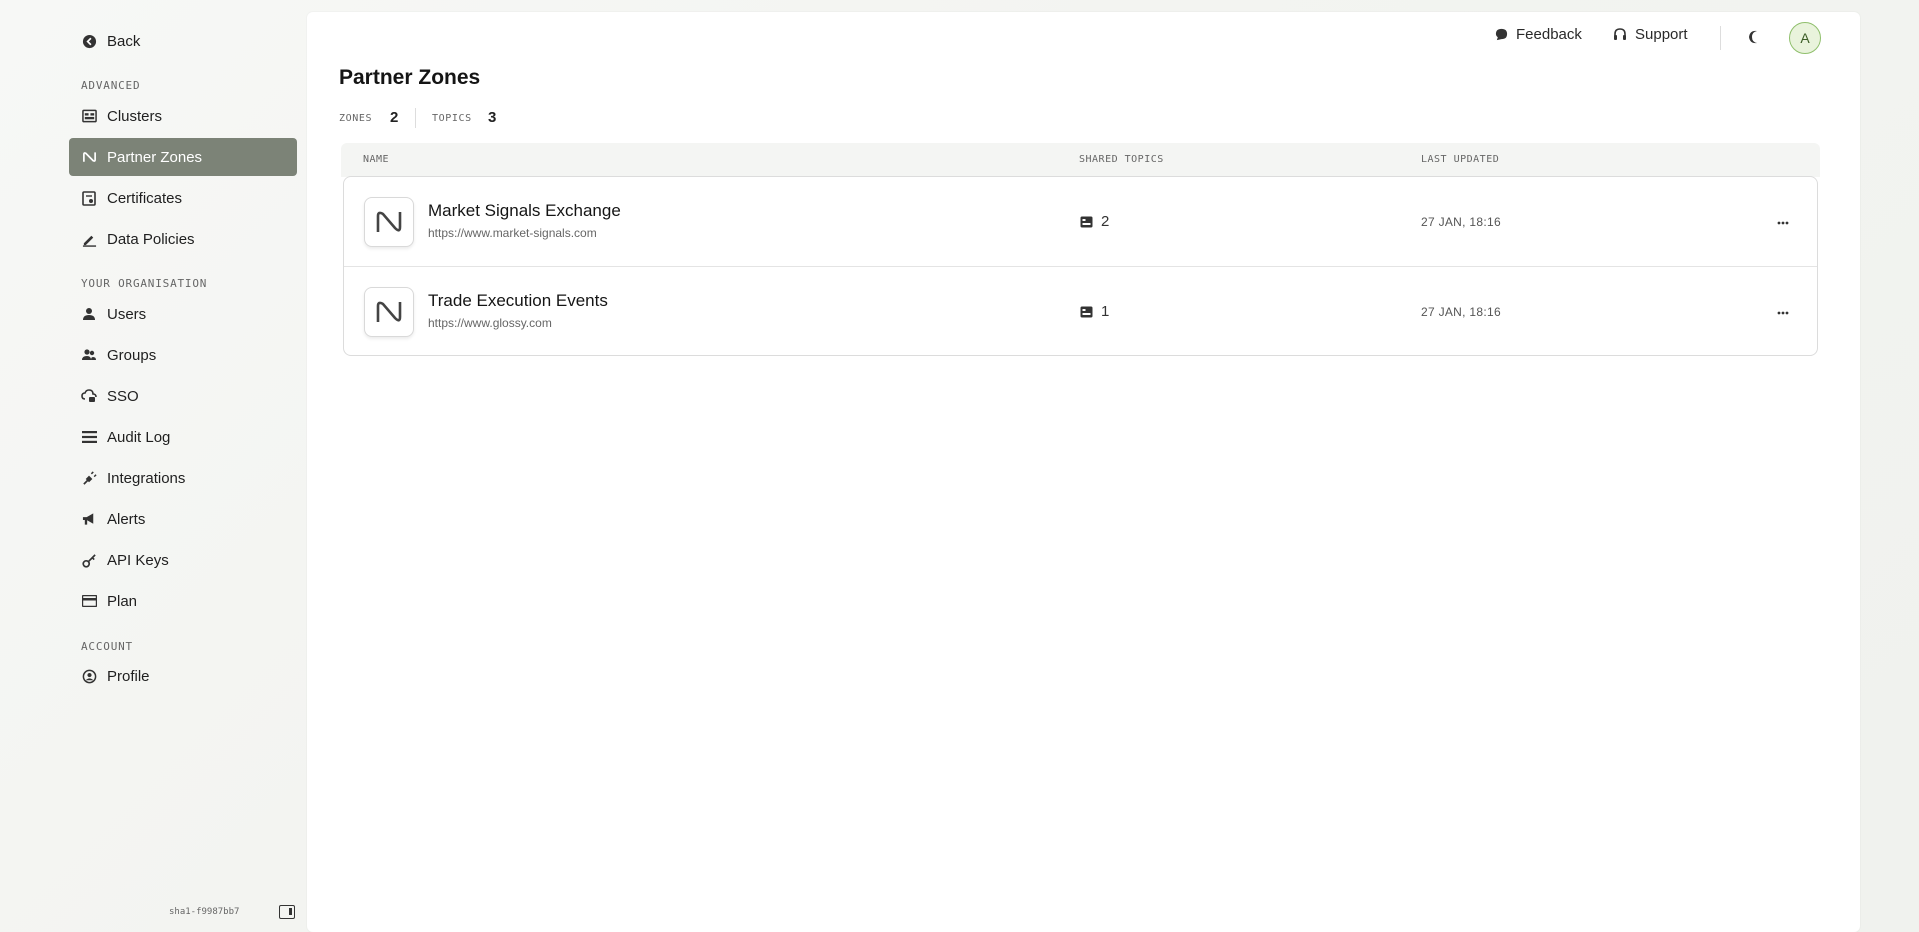  Describe the element at coordinates (89, 355) in the screenshot. I see `groups-icon` at that location.